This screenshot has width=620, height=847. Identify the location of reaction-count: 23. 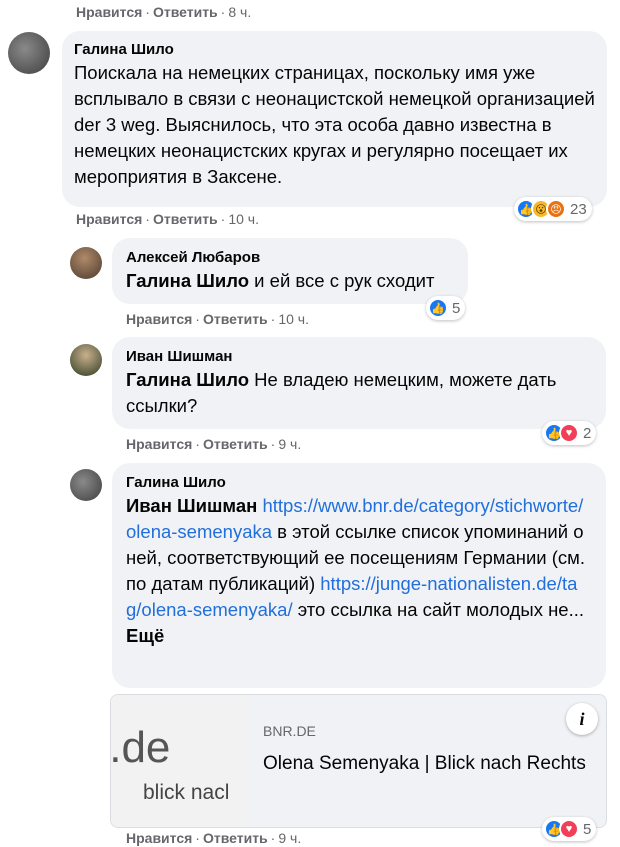
(578, 209).